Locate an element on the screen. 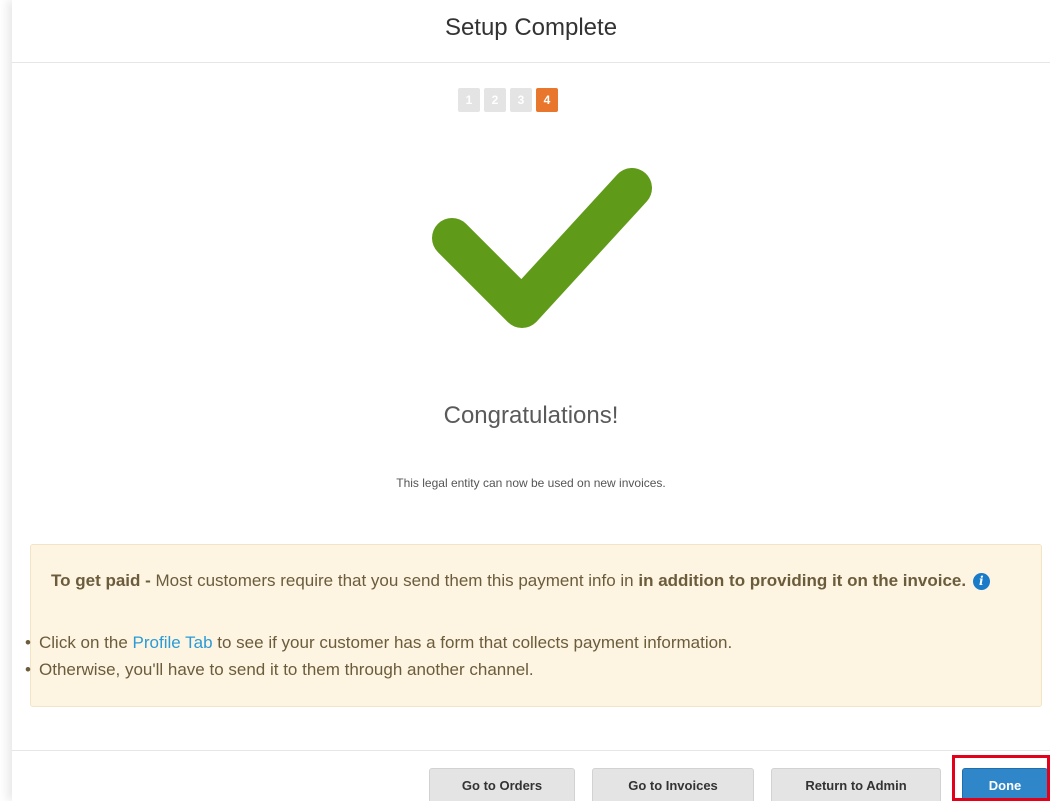  step-3: 3 is located at coordinates (521, 100).